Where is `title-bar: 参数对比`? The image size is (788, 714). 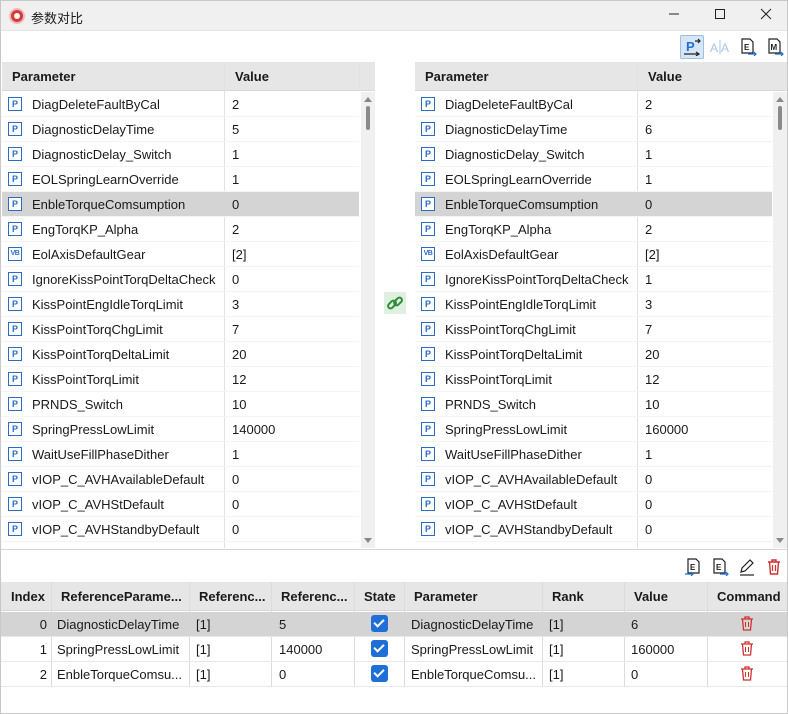 title-bar: 参数对比 is located at coordinates (394, 16).